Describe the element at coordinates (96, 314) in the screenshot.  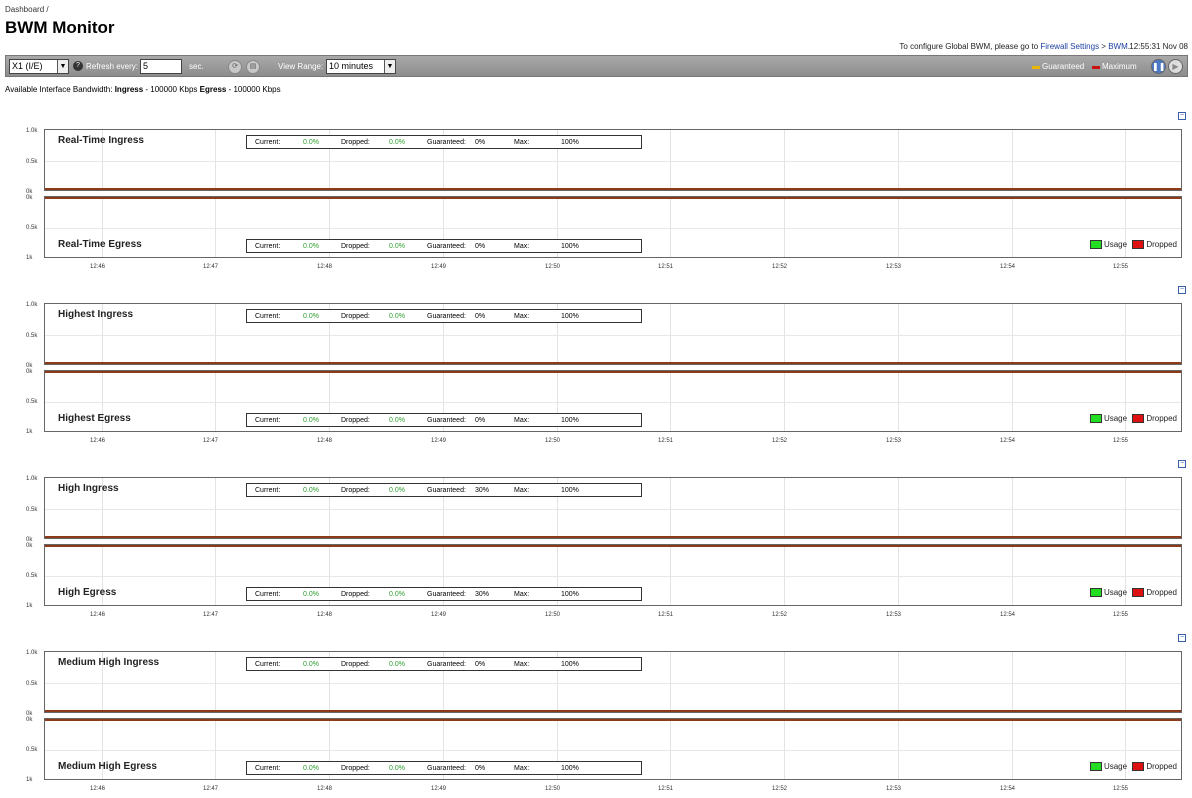
I see `ingress-title: Highest Ingress` at that location.